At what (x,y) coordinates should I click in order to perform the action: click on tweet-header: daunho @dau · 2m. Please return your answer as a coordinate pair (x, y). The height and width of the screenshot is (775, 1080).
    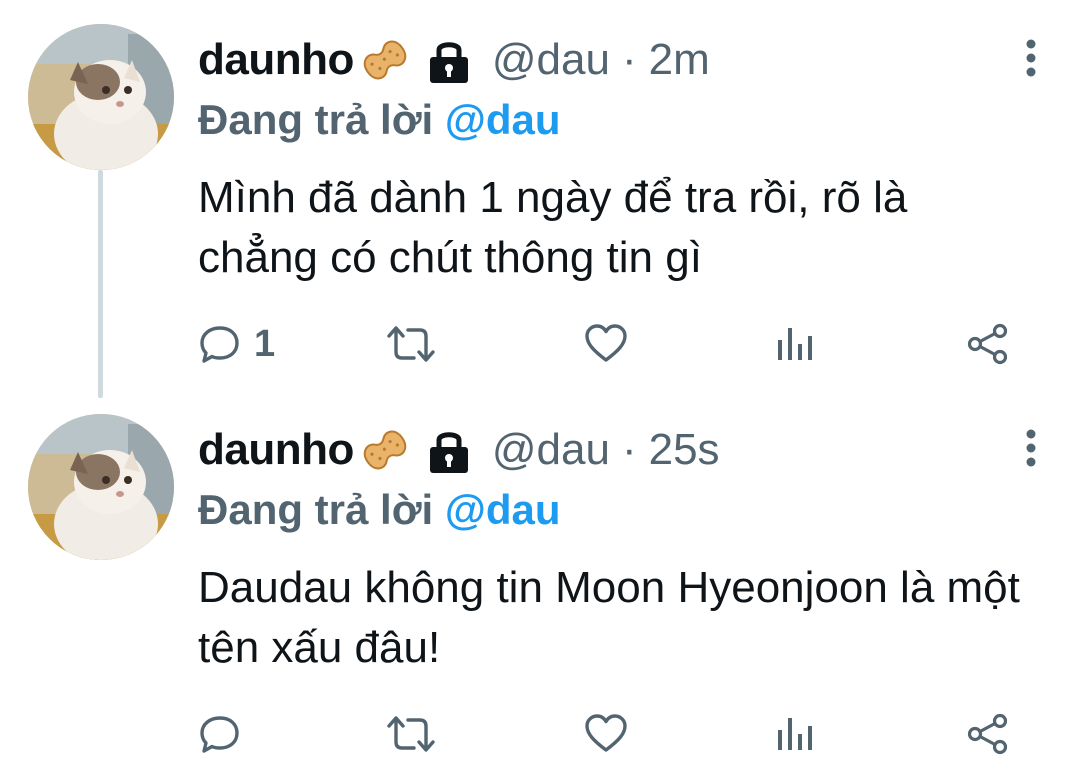
    Looking at the image, I should click on (454, 60).